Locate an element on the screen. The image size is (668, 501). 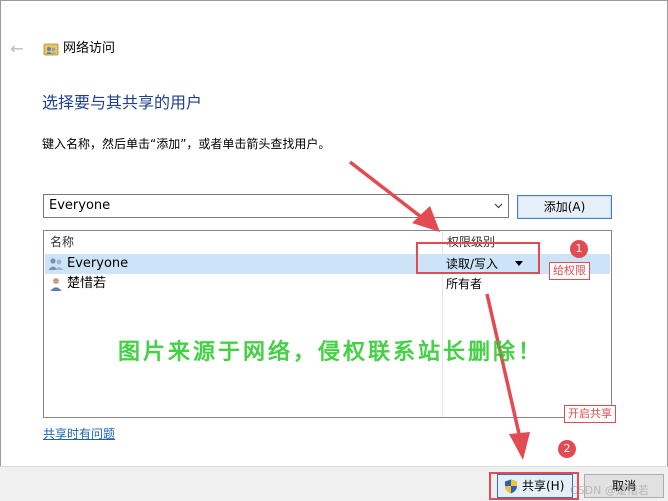
help-link: 共享时有问题 is located at coordinates (79, 434).